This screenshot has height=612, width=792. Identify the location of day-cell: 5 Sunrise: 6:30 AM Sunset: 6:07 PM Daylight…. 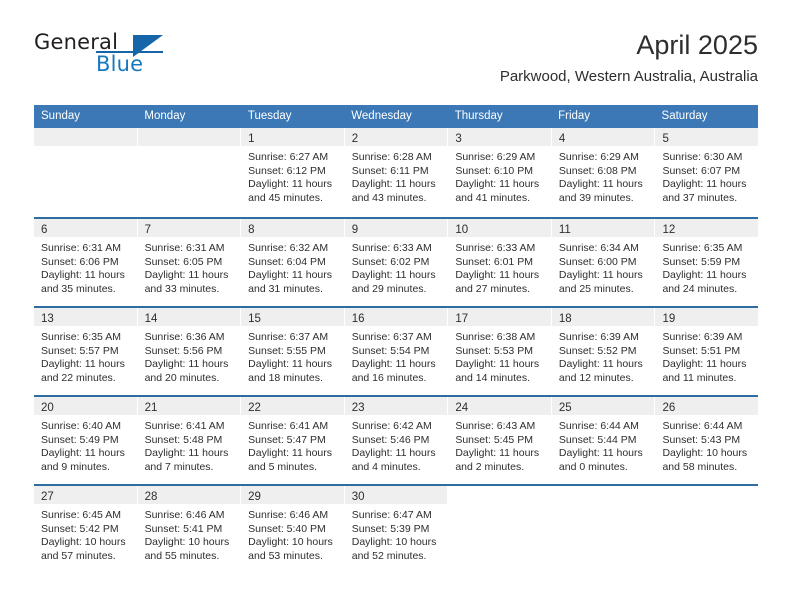
(707, 172).